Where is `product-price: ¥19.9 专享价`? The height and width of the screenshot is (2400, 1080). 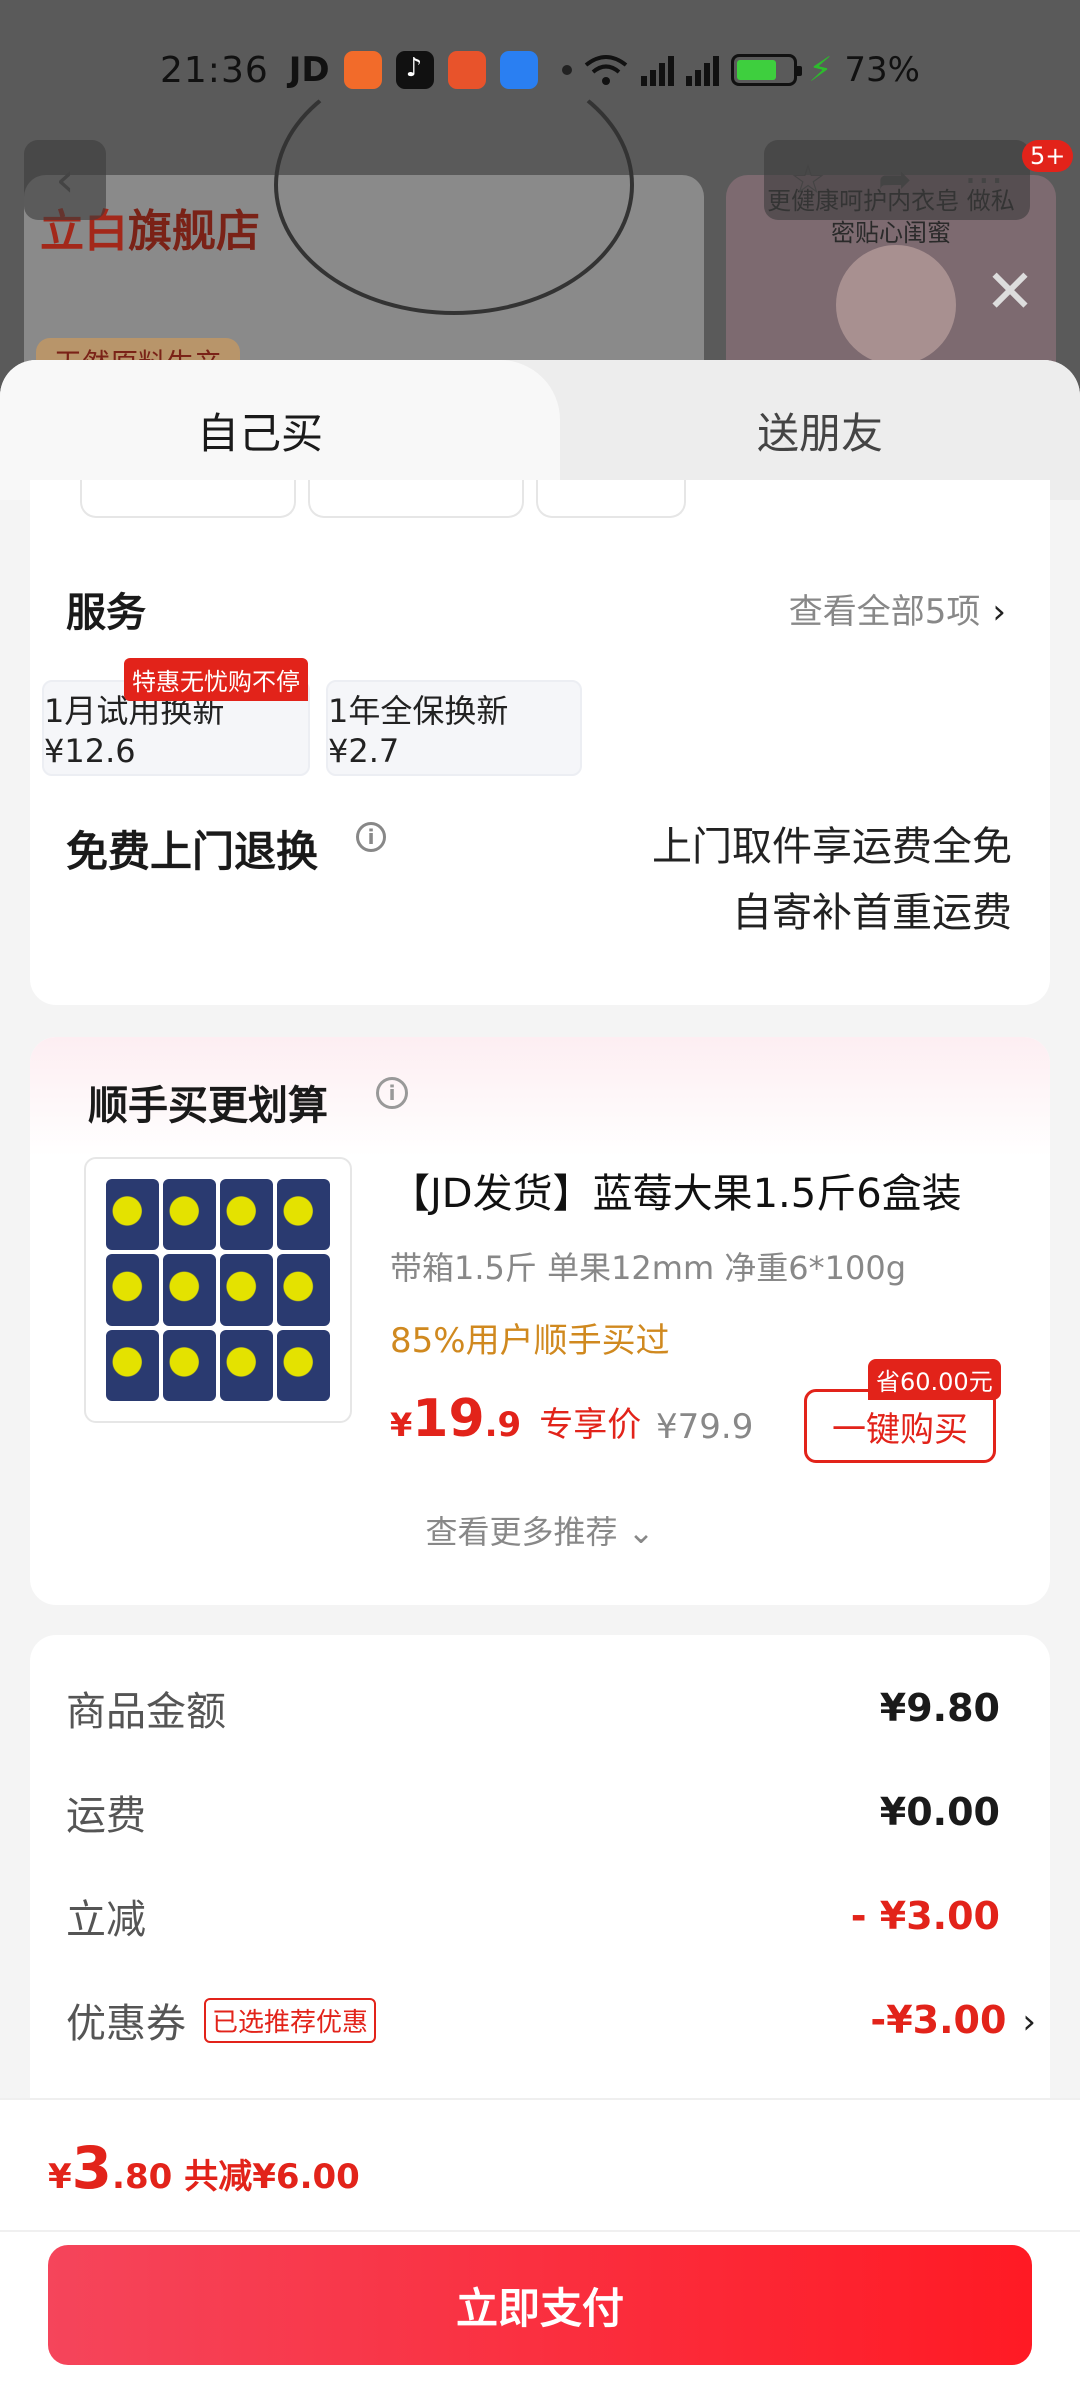 product-price: ¥19.9 专享价 is located at coordinates (515, 1419).